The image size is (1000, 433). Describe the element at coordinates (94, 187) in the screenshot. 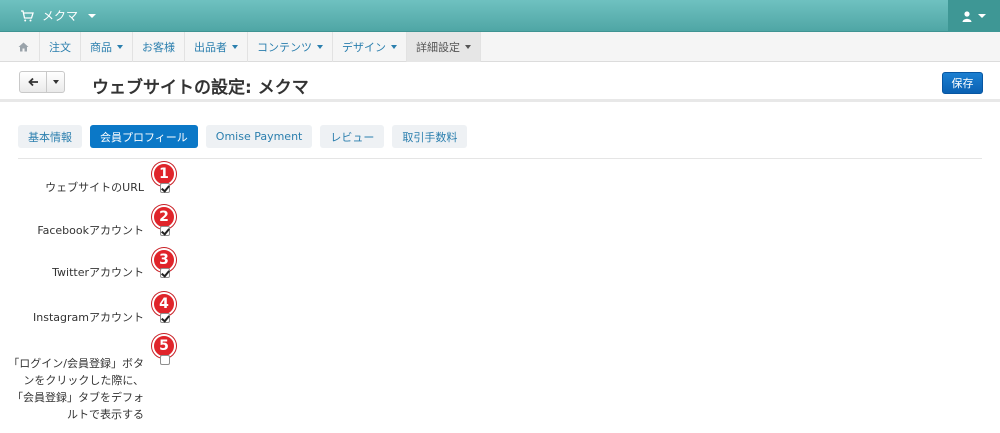

I see `field-label: ウェブサイトのURL` at that location.